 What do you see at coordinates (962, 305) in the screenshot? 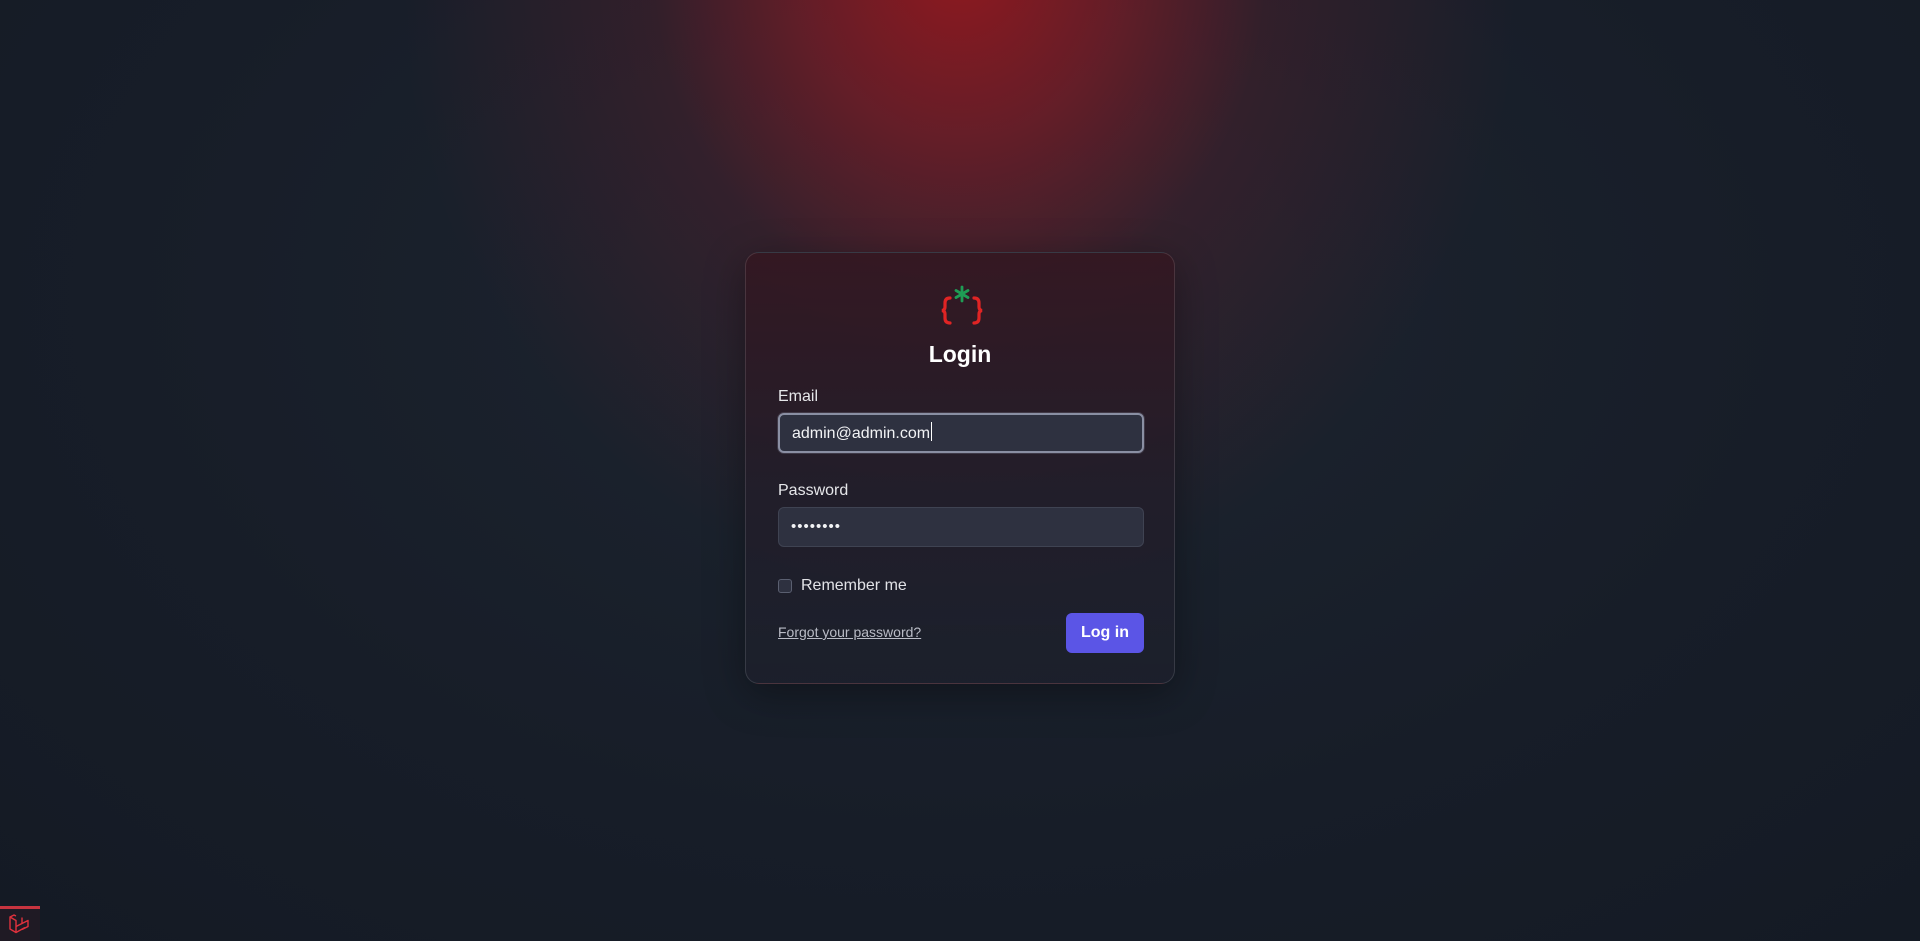
I see `braces-asterisk-logo-icon` at bounding box center [962, 305].